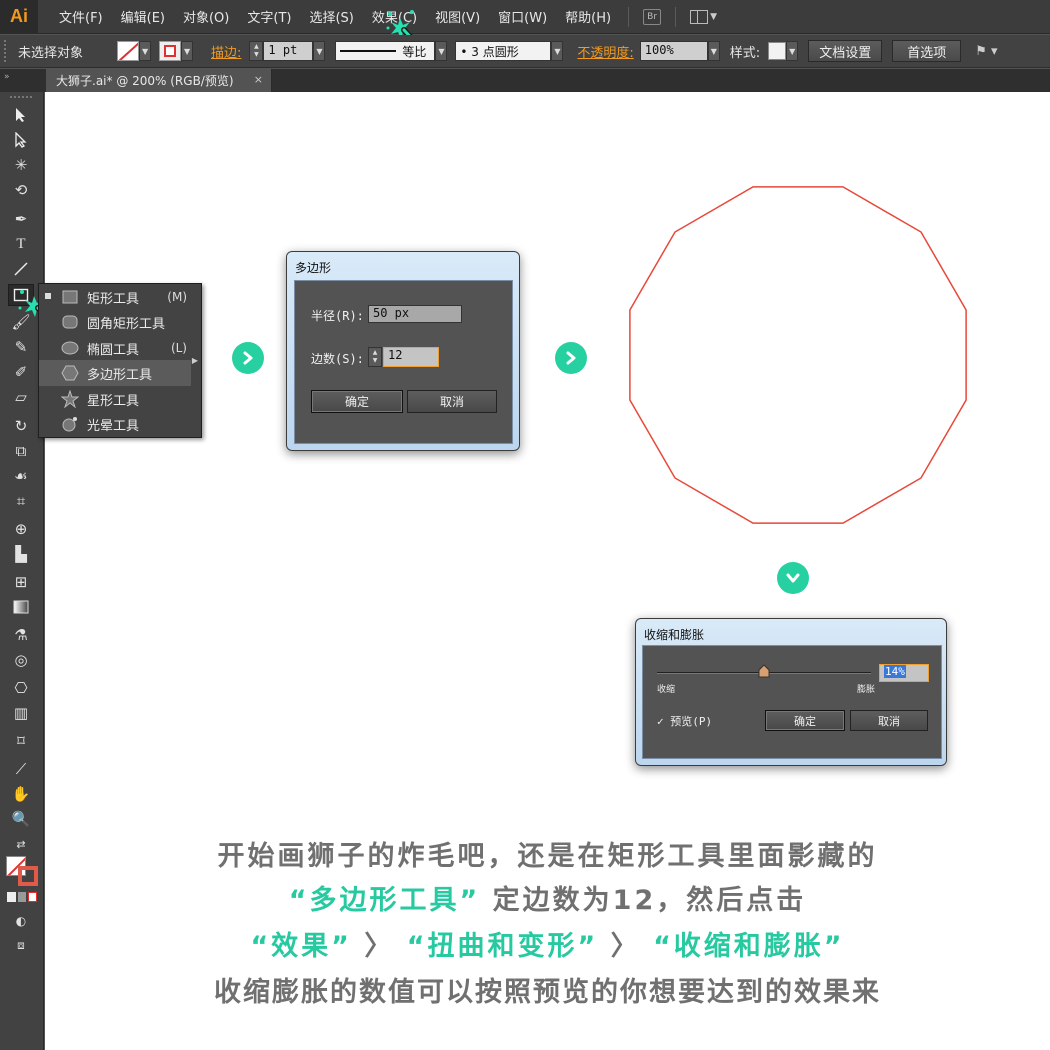 The height and width of the screenshot is (1050, 1050). Describe the element at coordinates (226, 51) in the screenshot. I see `stroke-label: 描边:` at that location.